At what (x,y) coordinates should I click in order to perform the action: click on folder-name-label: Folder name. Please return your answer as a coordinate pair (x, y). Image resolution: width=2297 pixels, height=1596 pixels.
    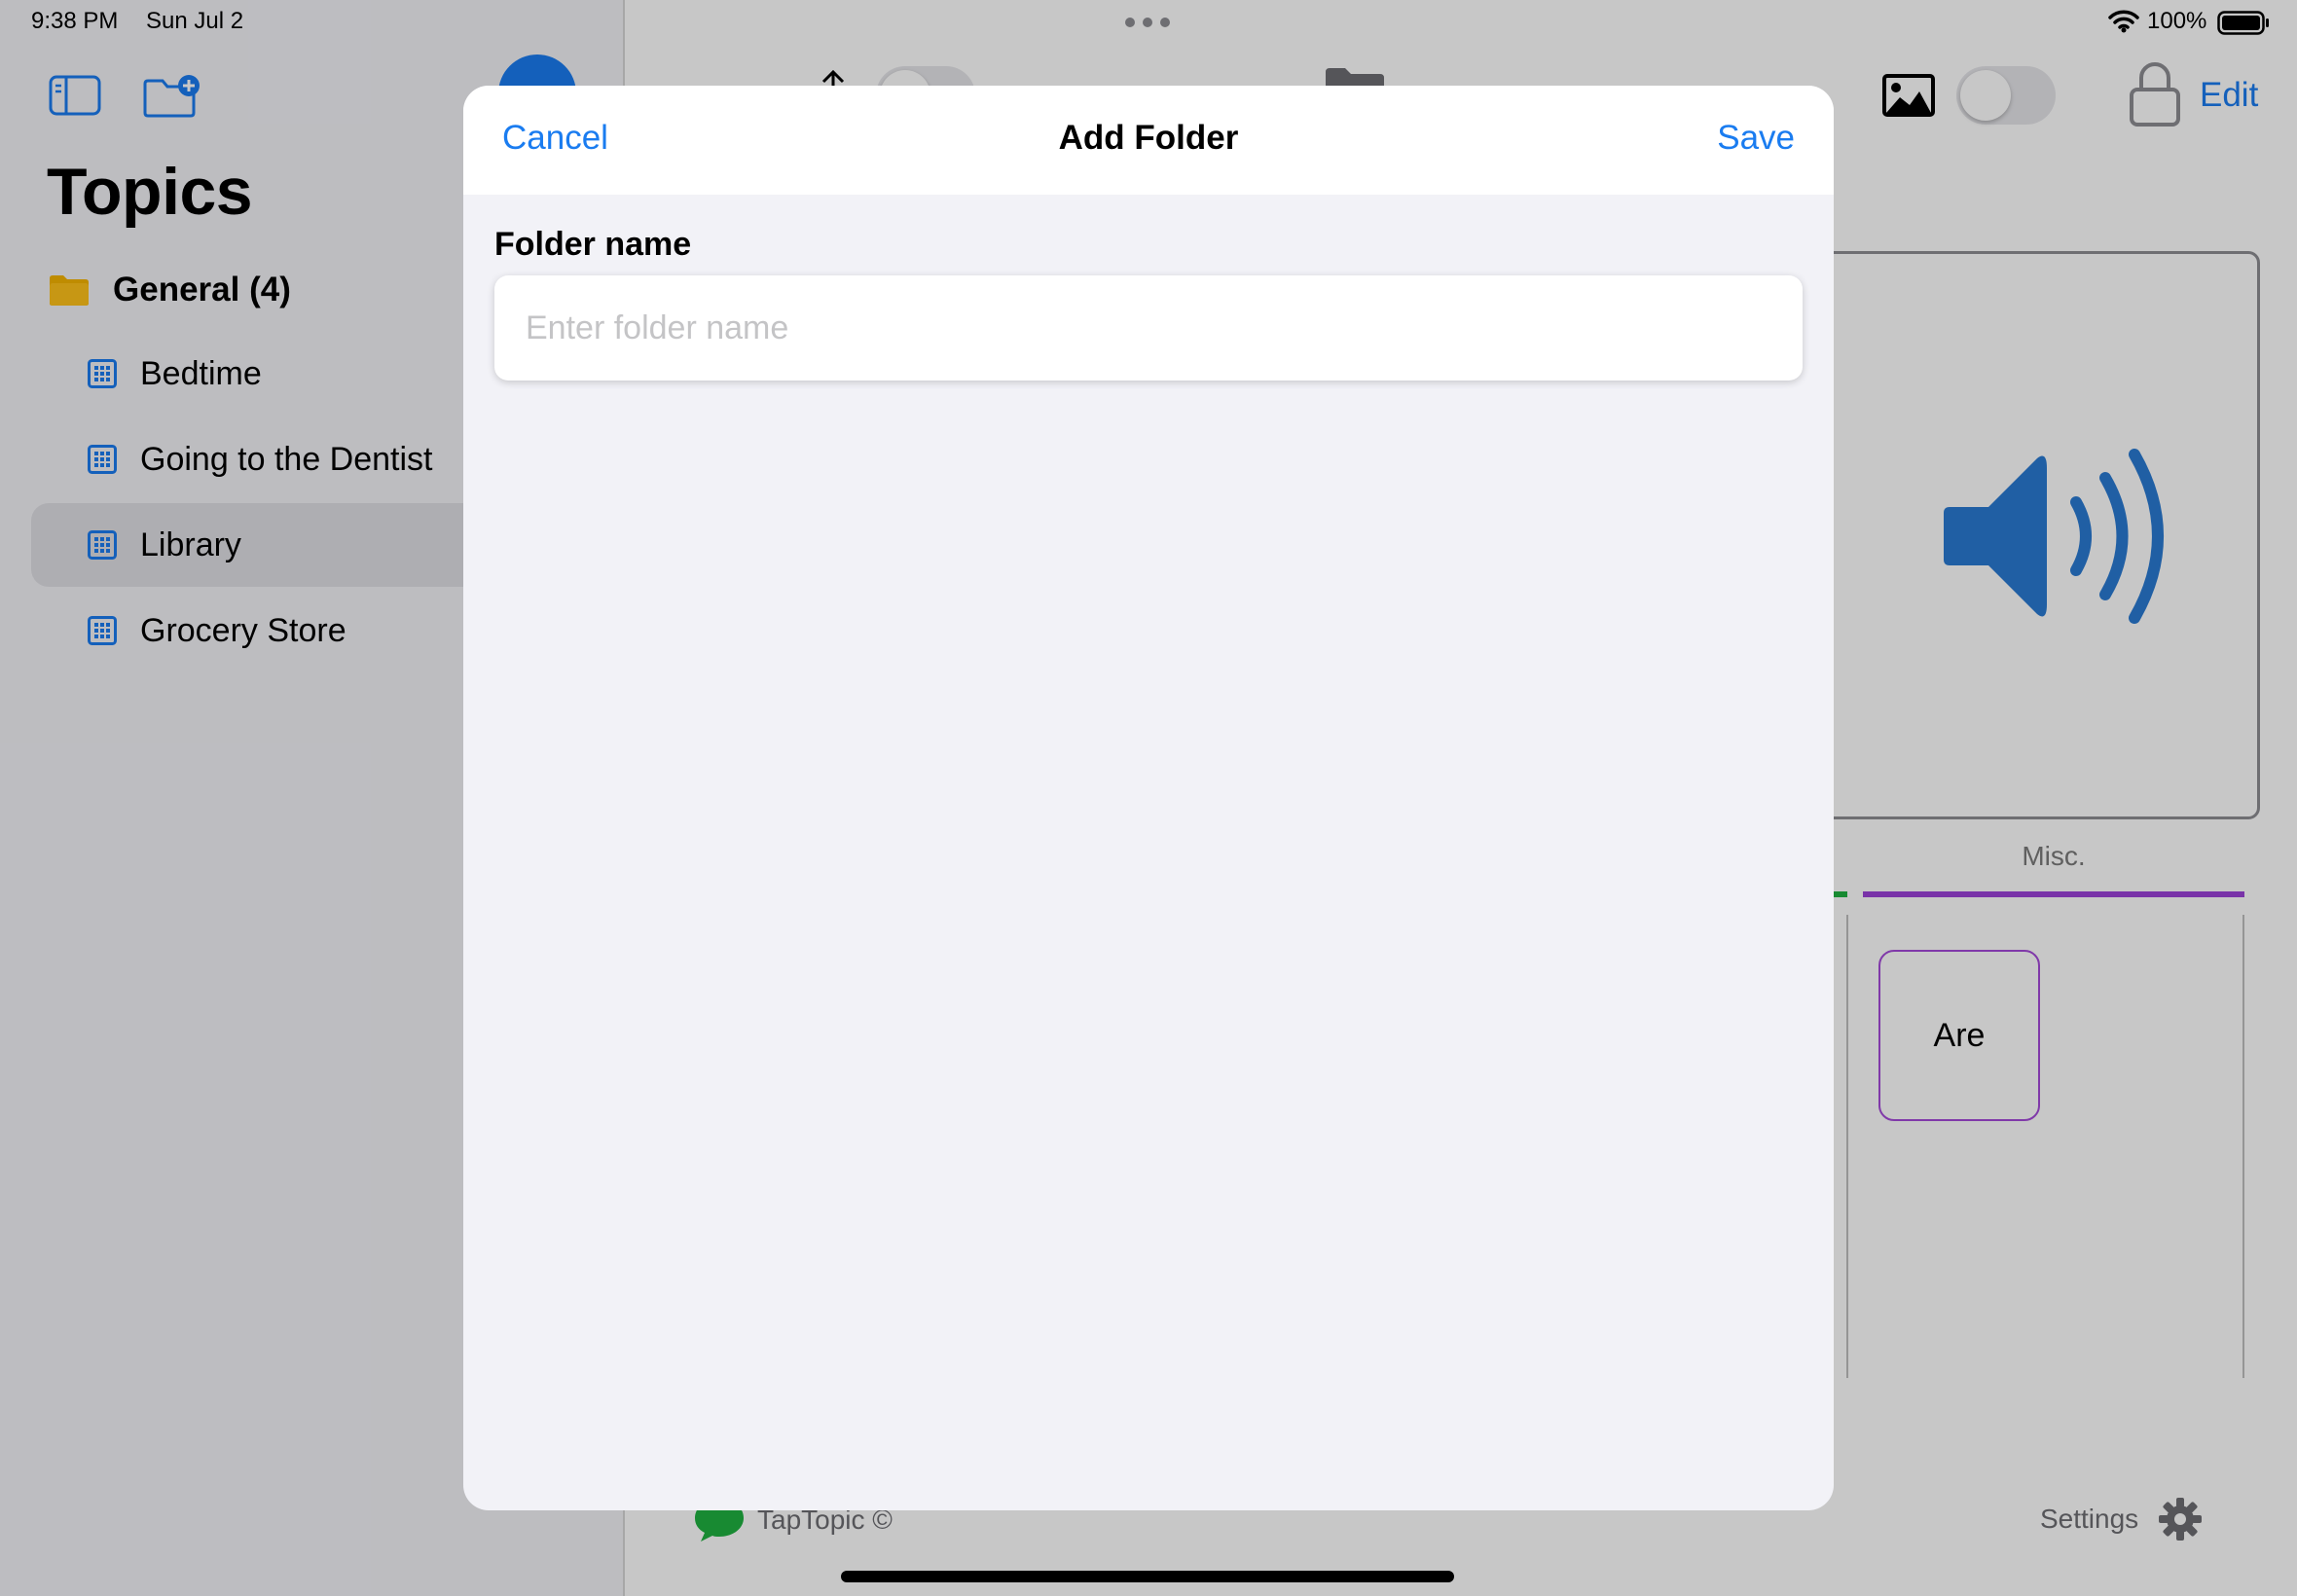
    Looking at the image, I should click on (593, 245).